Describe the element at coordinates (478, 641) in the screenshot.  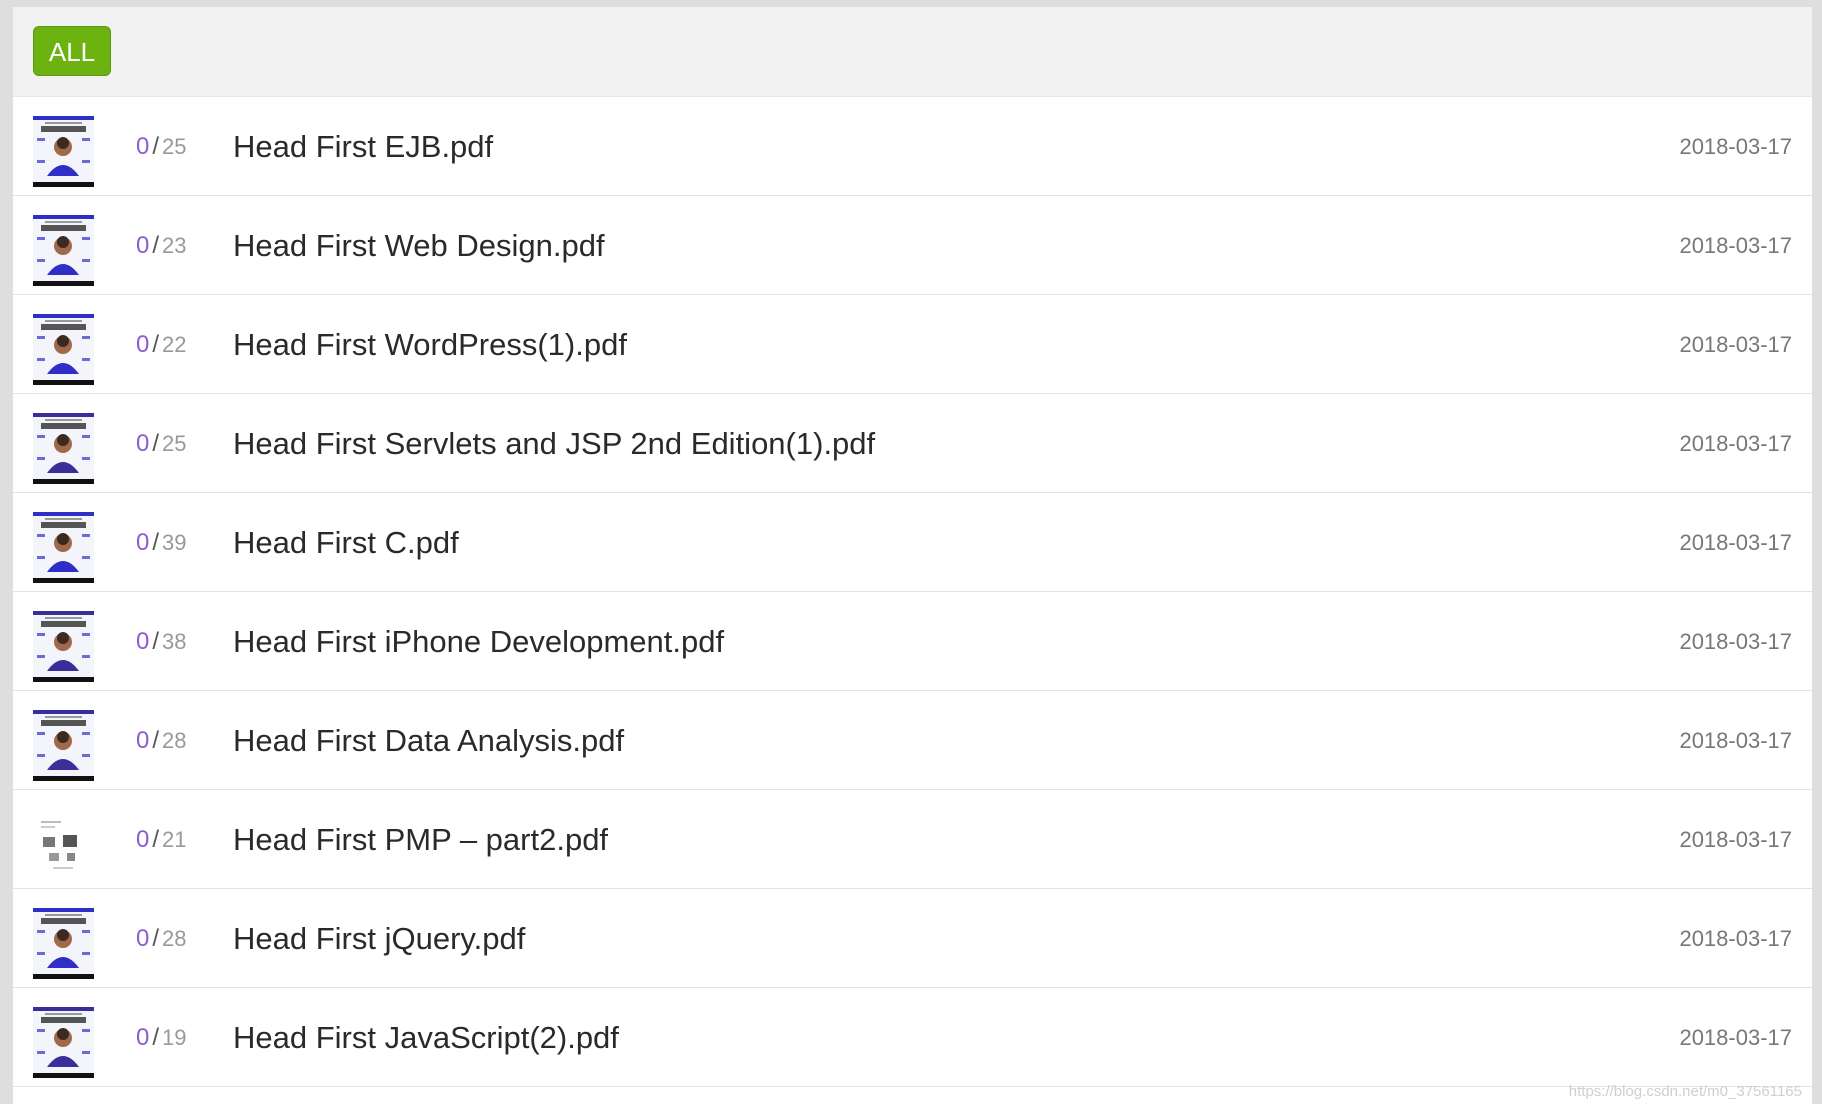
I see `file-name: Head First iPhone Development.pdf` at that location.